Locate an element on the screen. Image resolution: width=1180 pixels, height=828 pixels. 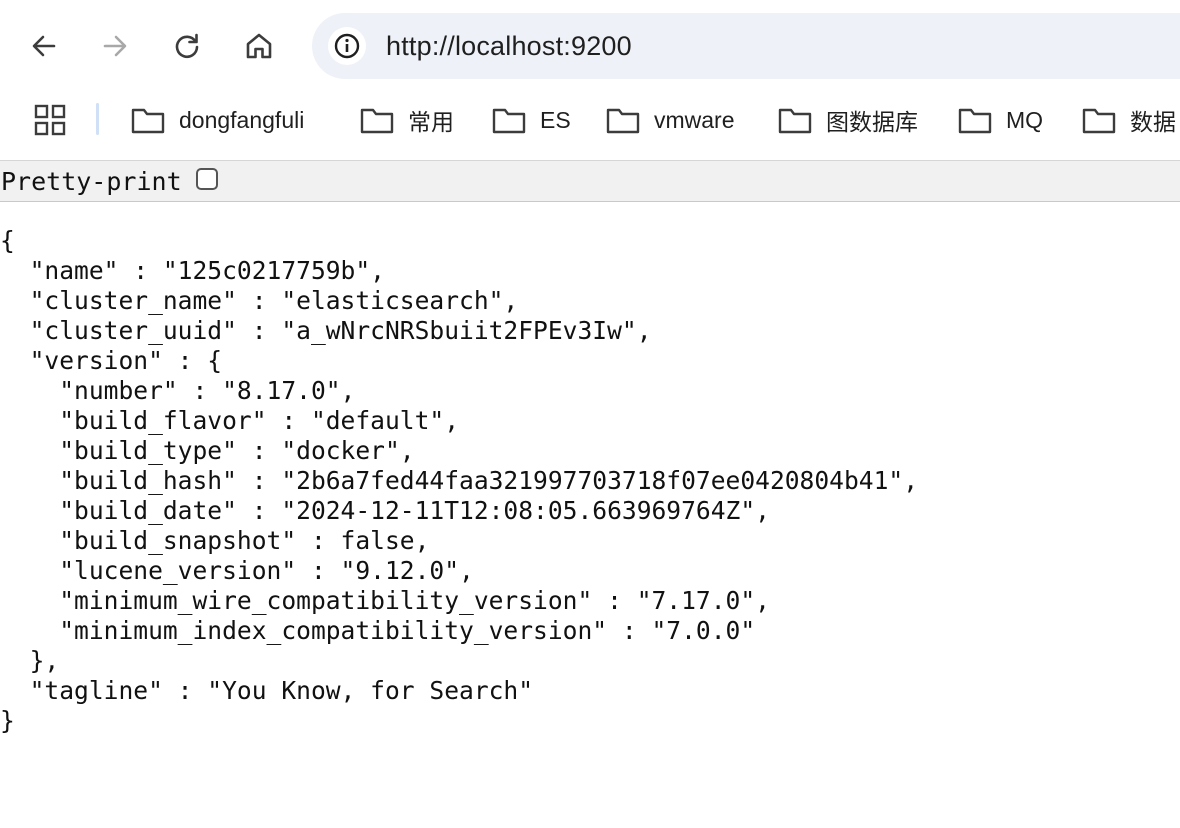
bookmark-folder-graph-db: 图数据库 is located at coordinates (848, 120).